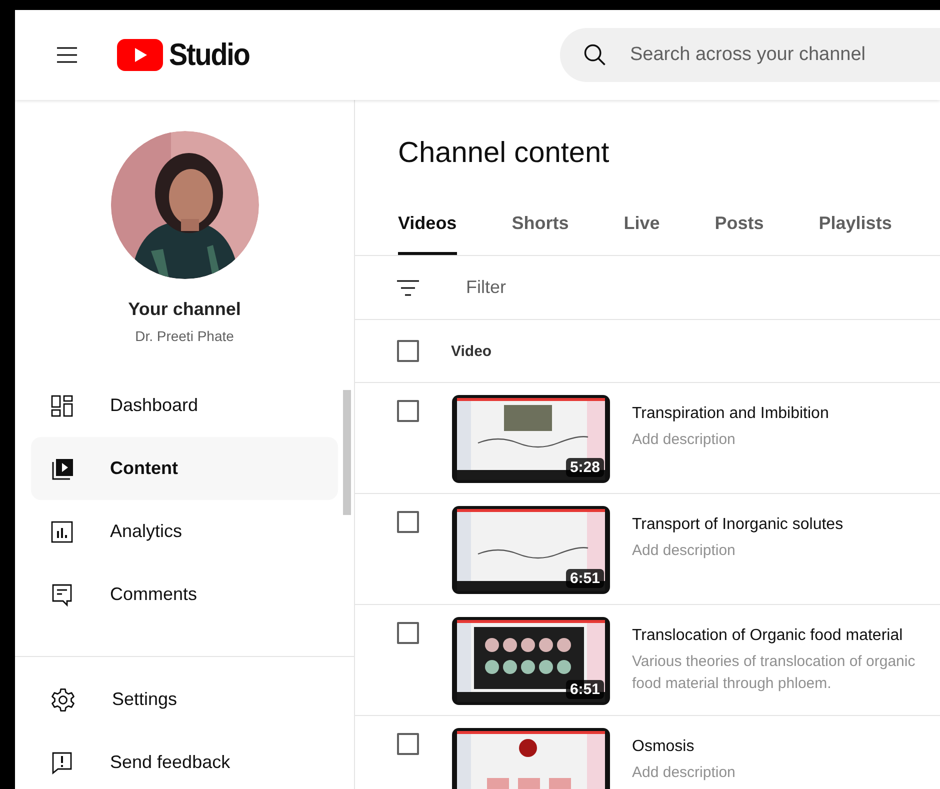 The height and width of the screenshot is (789, 940). Describe the element at coordinates (782, 525) in the screenshot. I see `video-title: Transport of Inorganic solutes` at that location.